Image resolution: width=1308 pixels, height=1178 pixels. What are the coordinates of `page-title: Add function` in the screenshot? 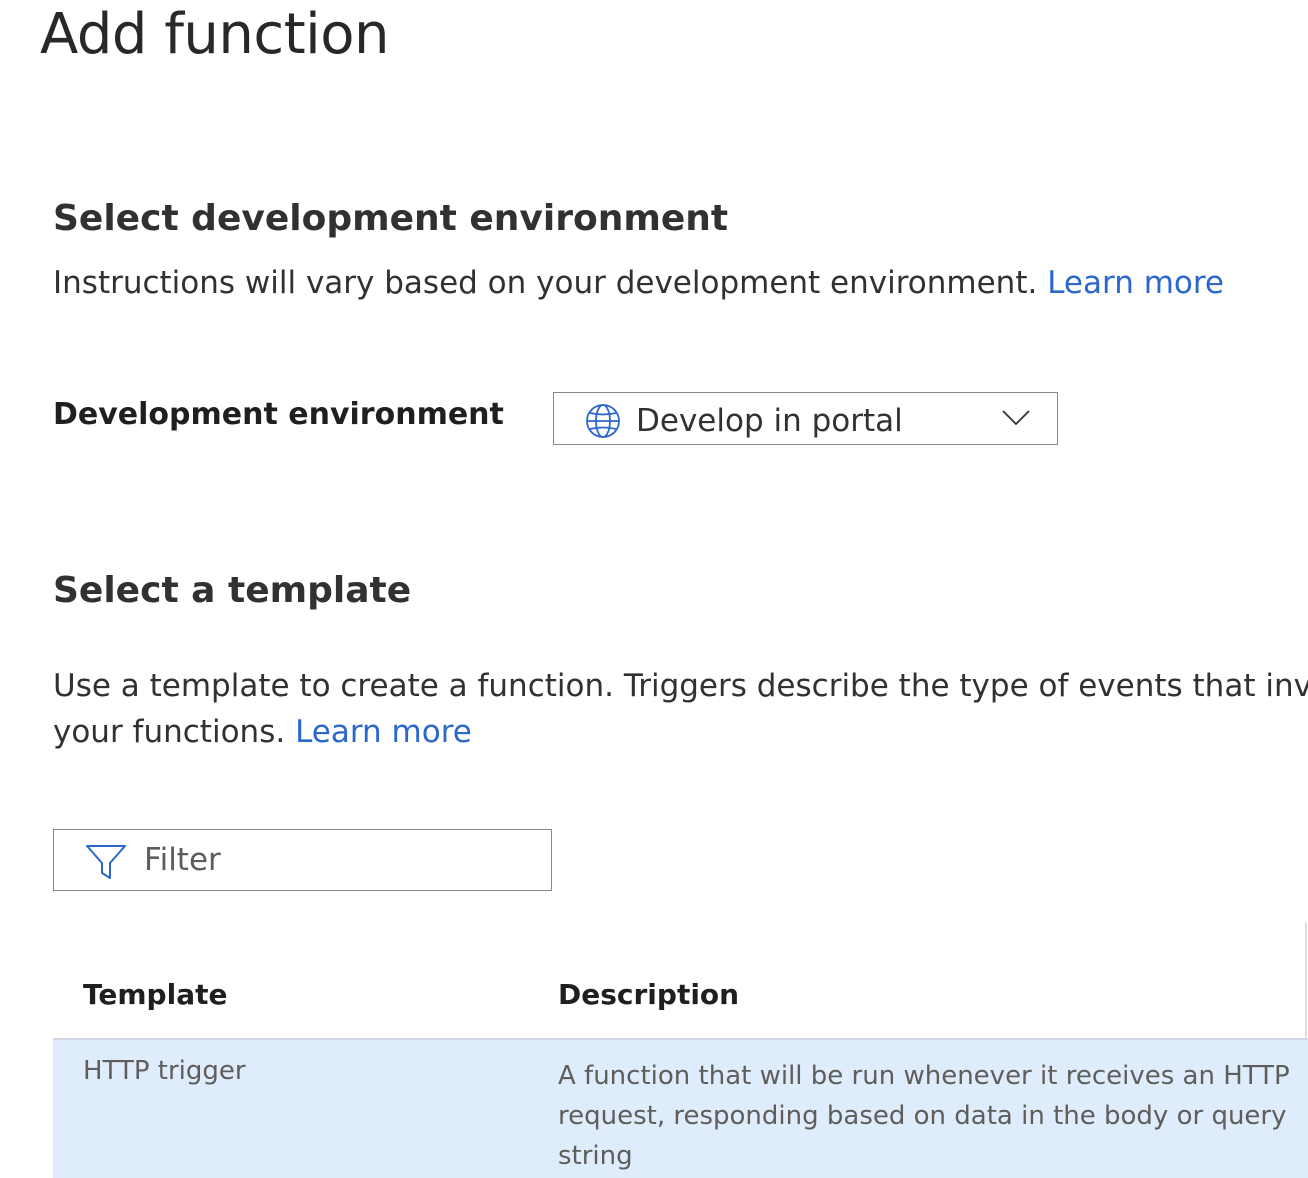 It's located at (214, 34).